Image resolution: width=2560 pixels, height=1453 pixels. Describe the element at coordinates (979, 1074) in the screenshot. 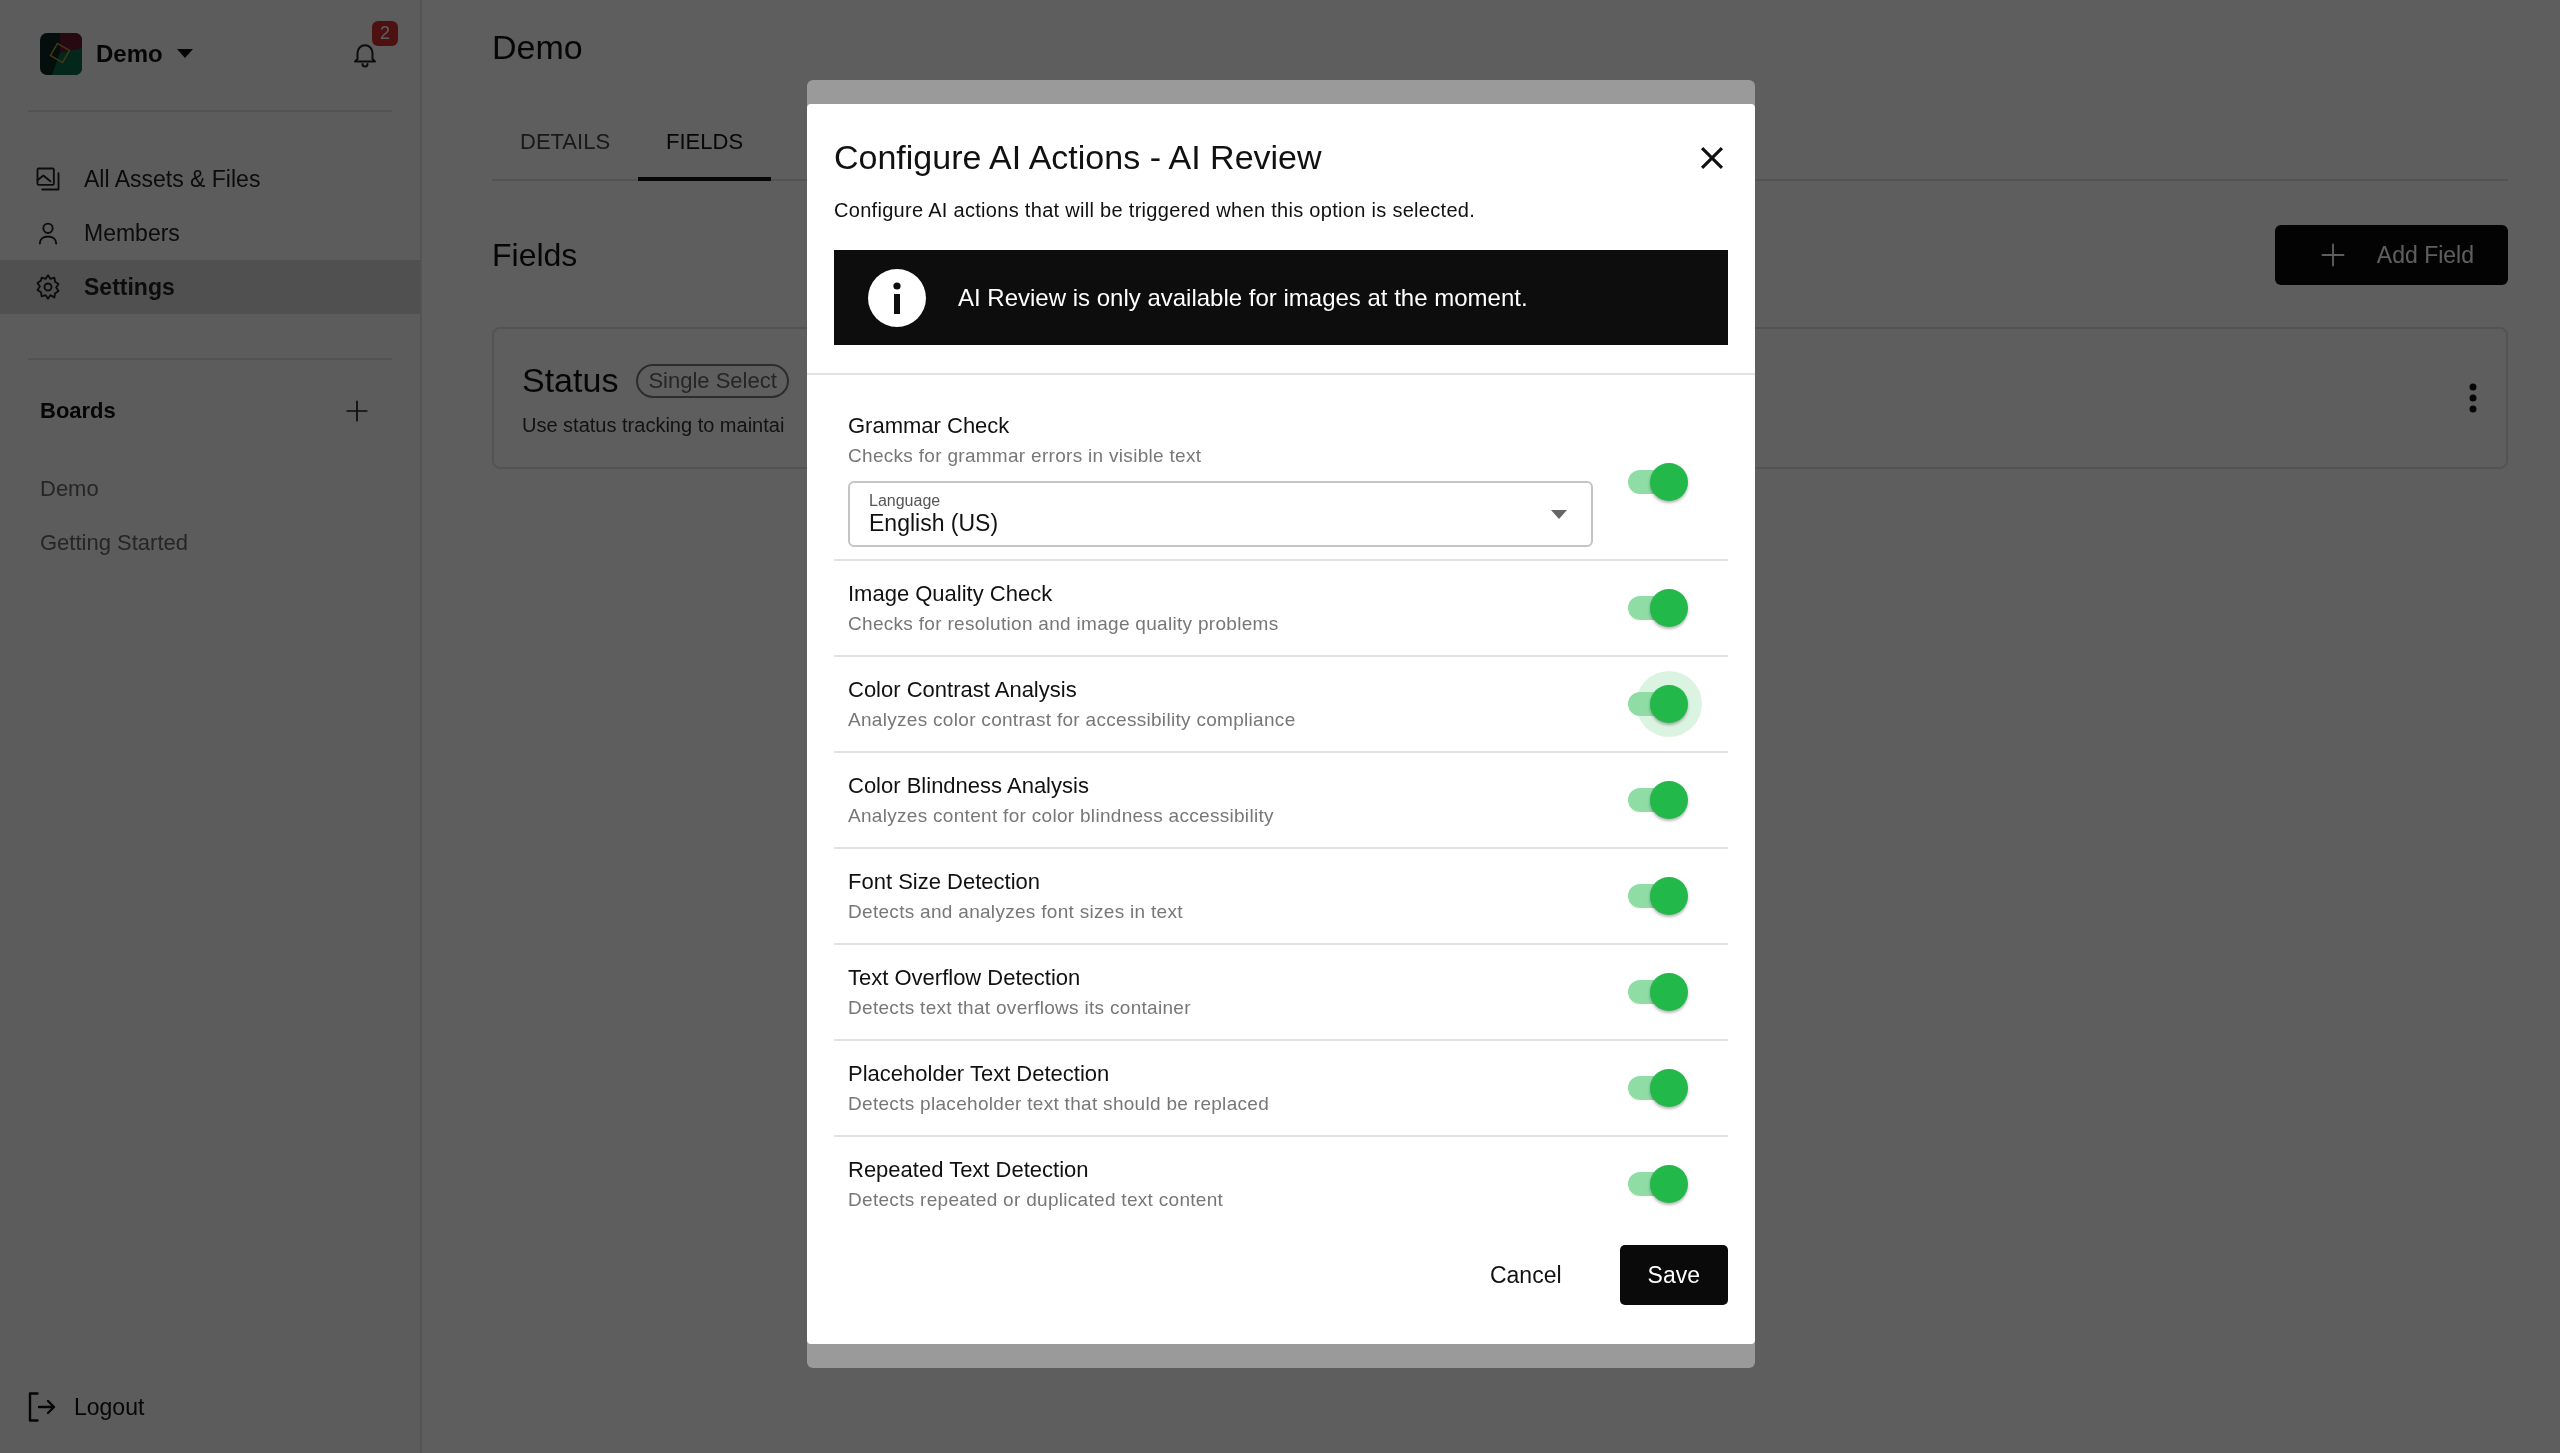

I see `action-title: Placeholder Text Detection` at that location.